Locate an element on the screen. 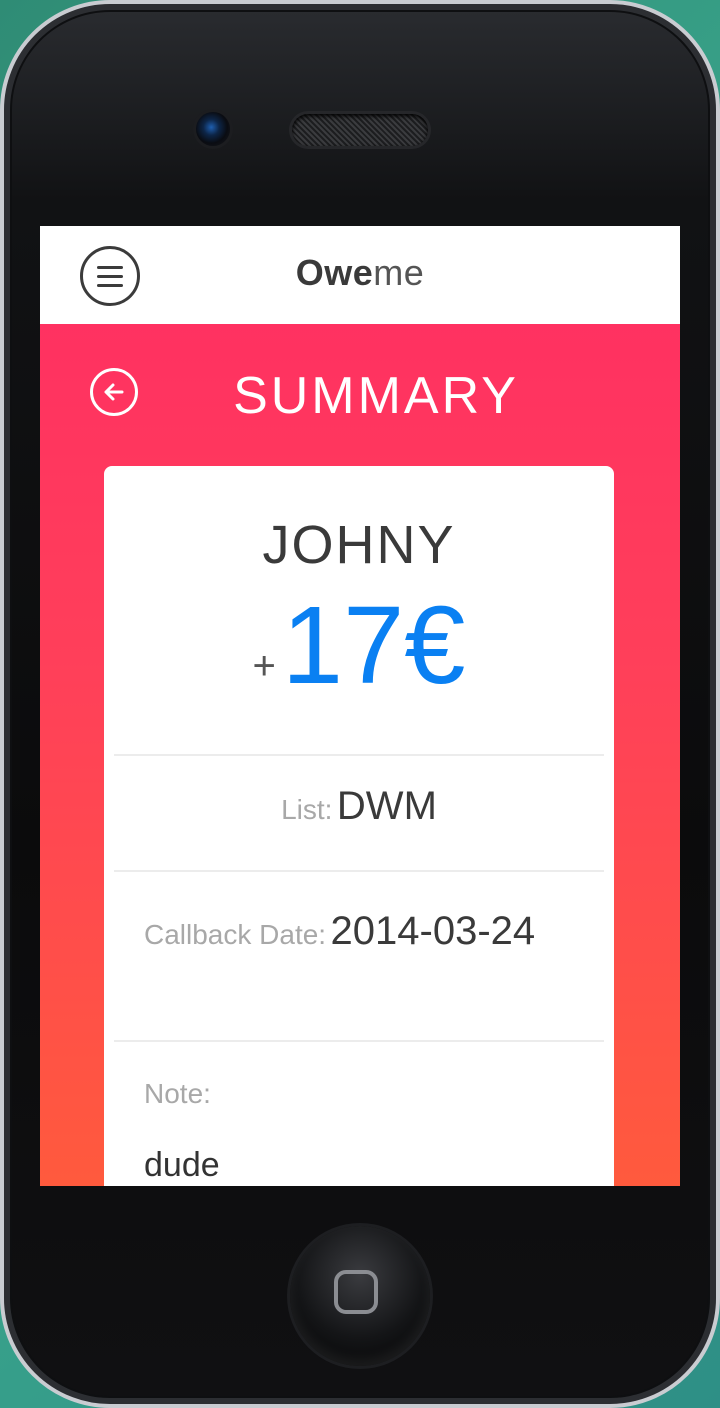 This screenshot has width=720, height=1408. list-label: List: is located at coordinates (307, 809).